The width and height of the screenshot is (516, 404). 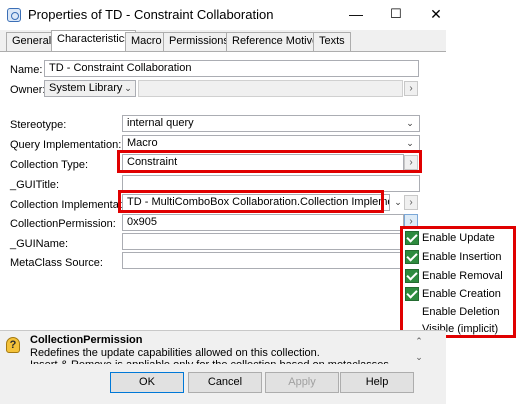 I want to click on collection-impl-browse-button: ›, so click(x=411, y=202).